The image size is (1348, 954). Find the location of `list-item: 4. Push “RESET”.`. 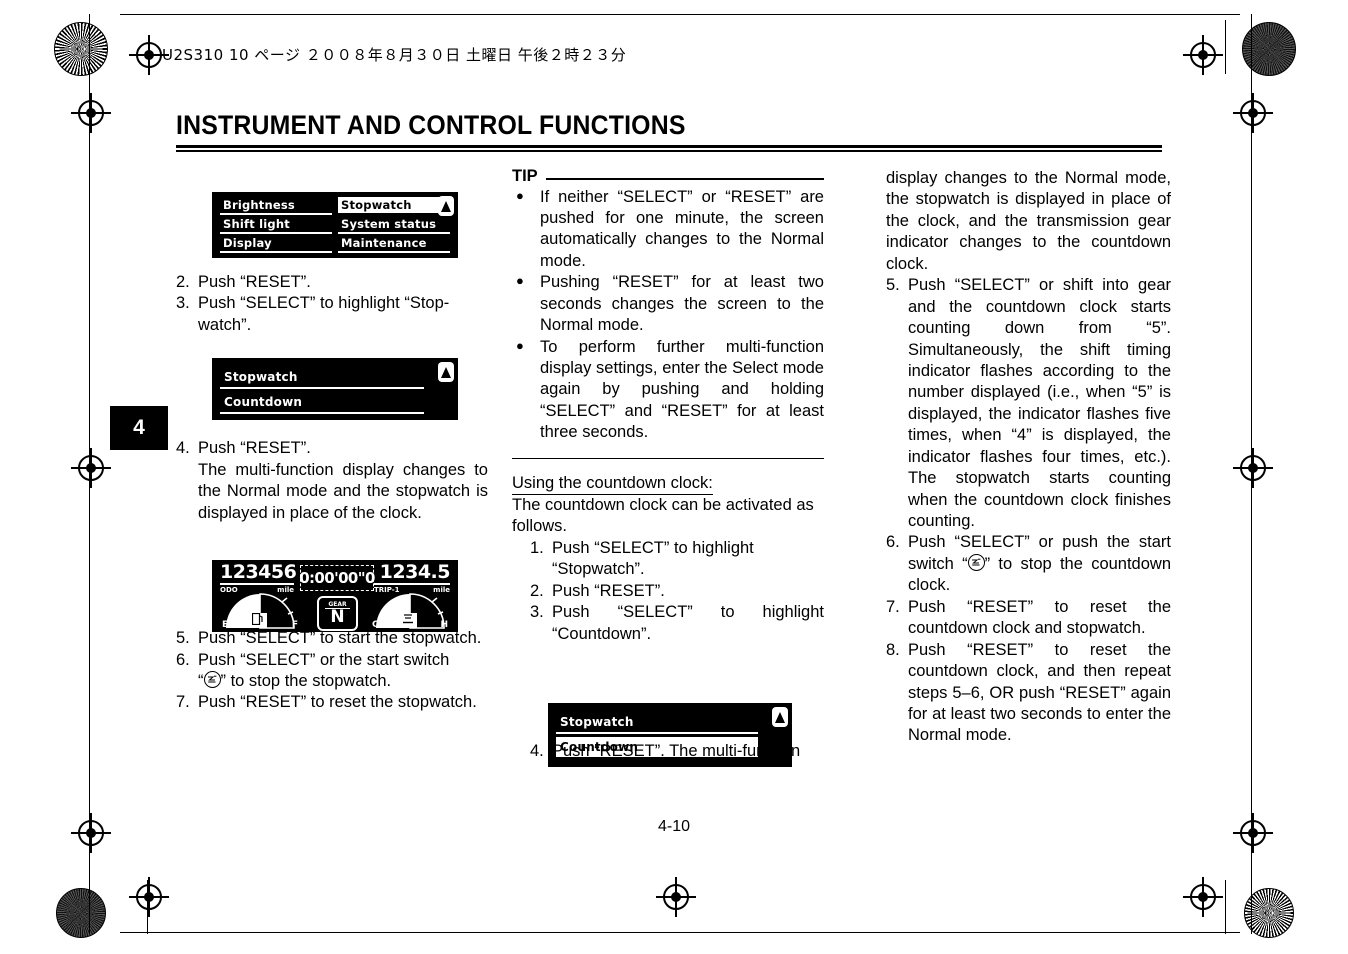

list-item: 4. Push “RESET”. is located at coordinates (332, 448).